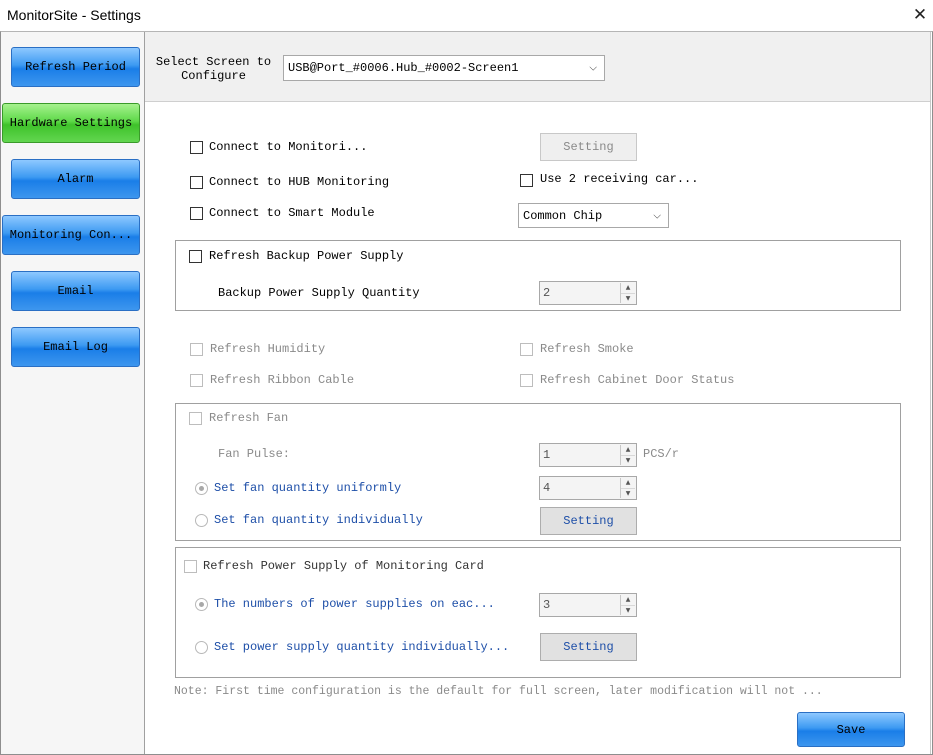 The width and height of the screenshot is (933, 755). I want to click on sidebar-item-email-log: Email Log, so click(75, 347).